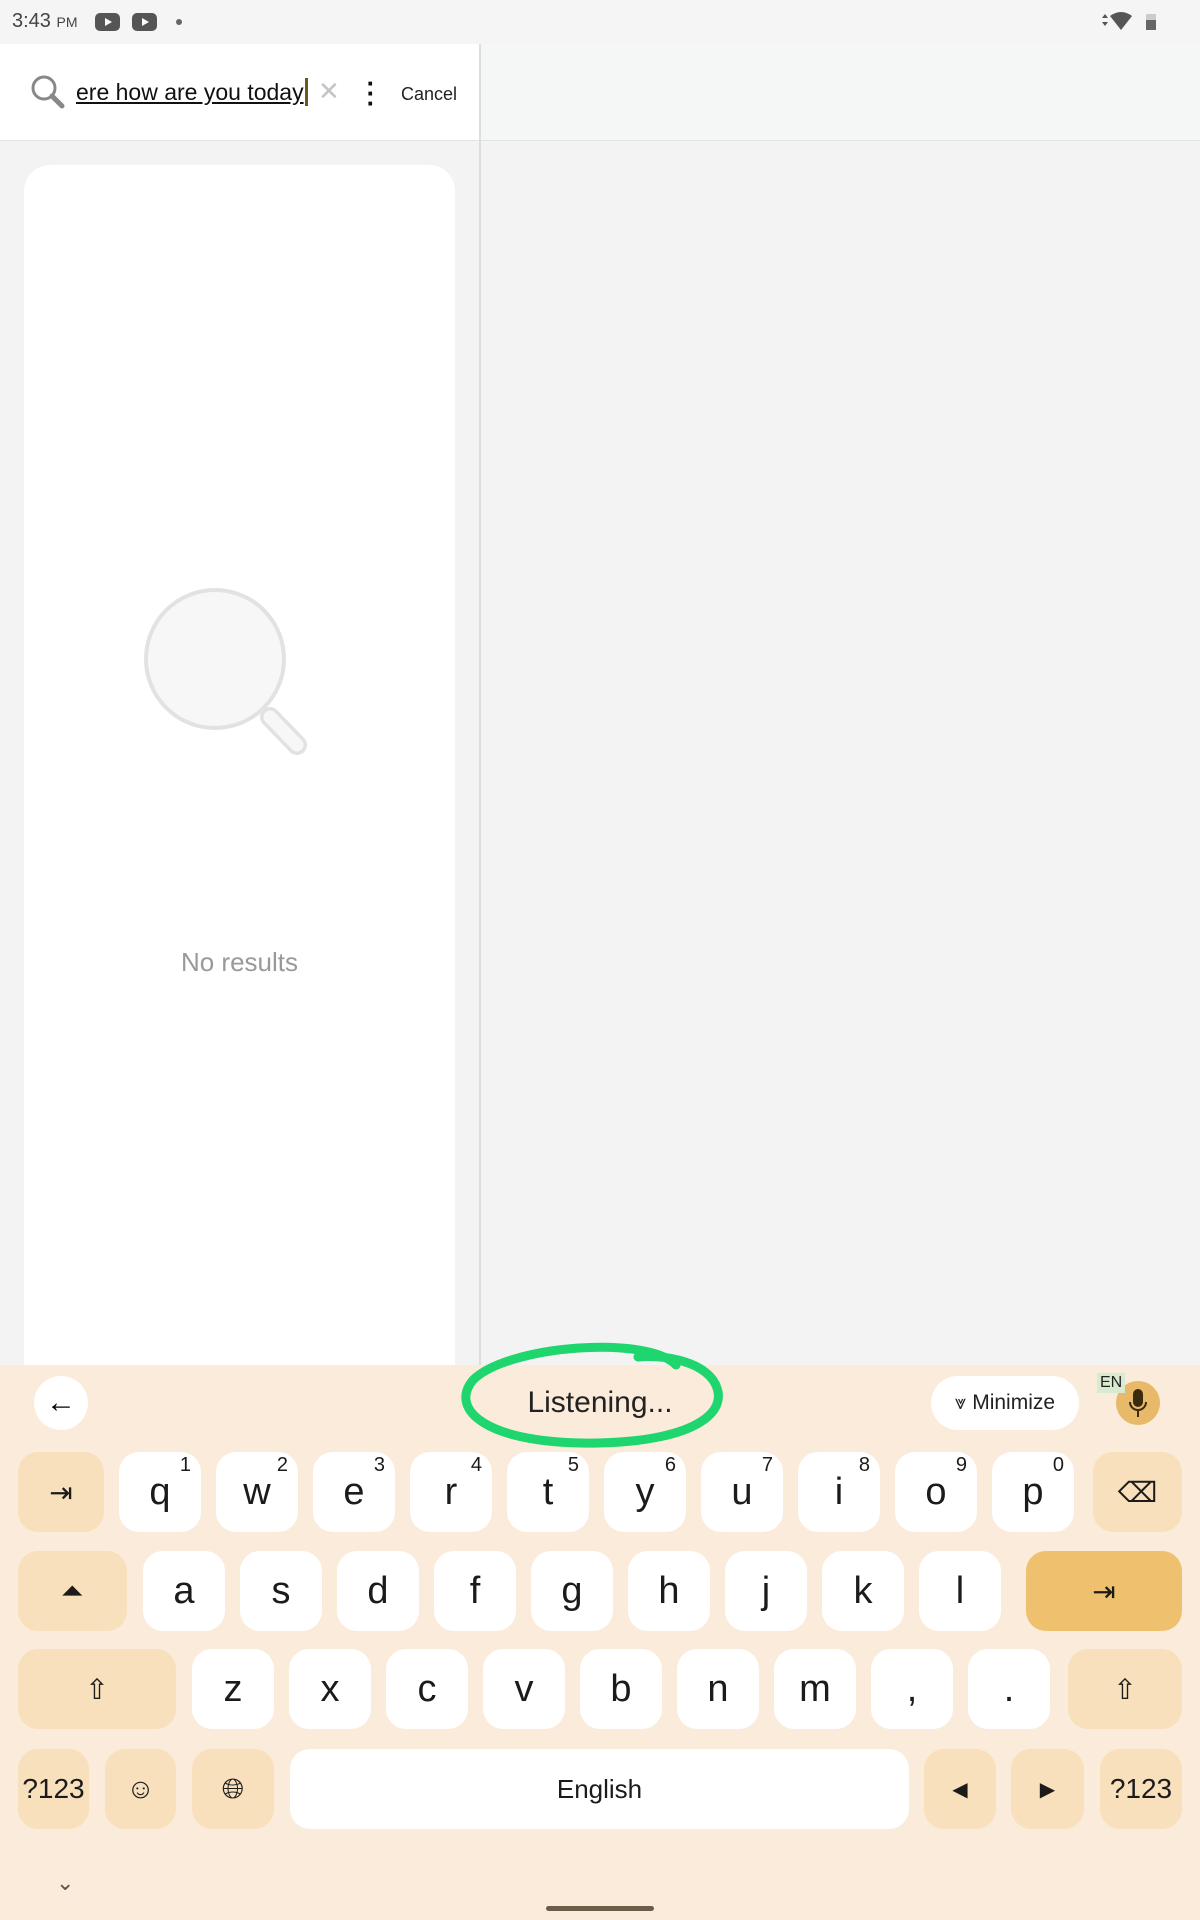 The height and width of the screenshot is (1920, 1200). I want to click on key-m: m, so click(815, 1689).